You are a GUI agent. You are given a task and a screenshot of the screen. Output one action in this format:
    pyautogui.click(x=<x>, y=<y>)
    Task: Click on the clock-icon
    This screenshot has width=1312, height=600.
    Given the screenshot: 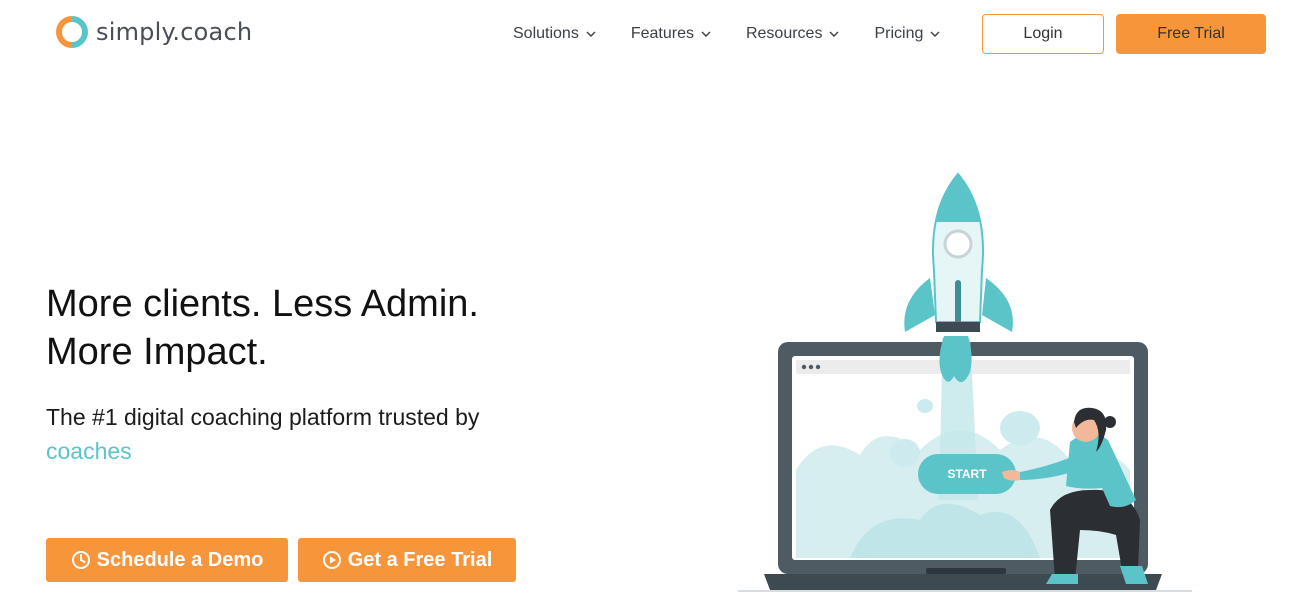 What is the action you would take?
    pyautogui.click(x=80, y=560)
    